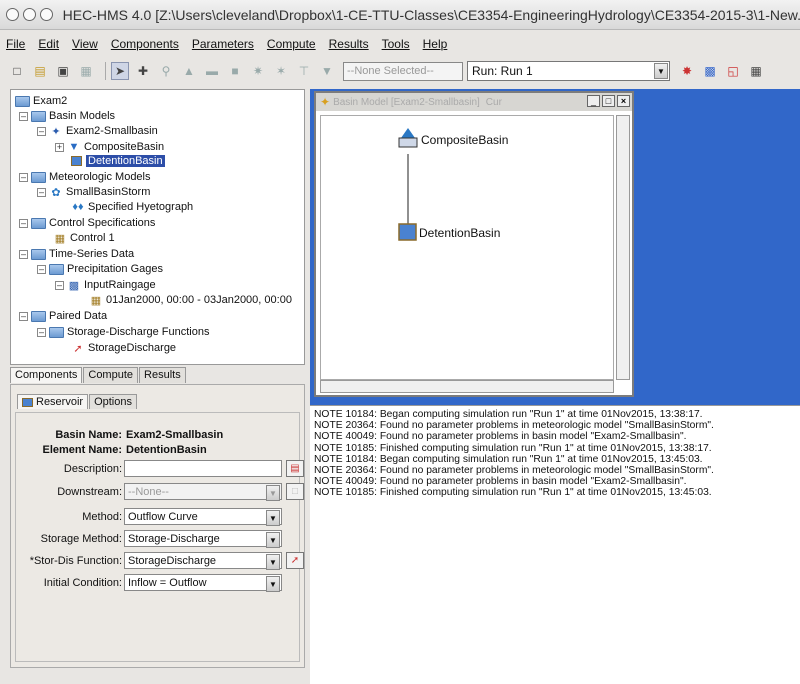 The height and width of the screenshot is (684, 800). I want to click on horizontal-scrollbar, so click(467, 386).